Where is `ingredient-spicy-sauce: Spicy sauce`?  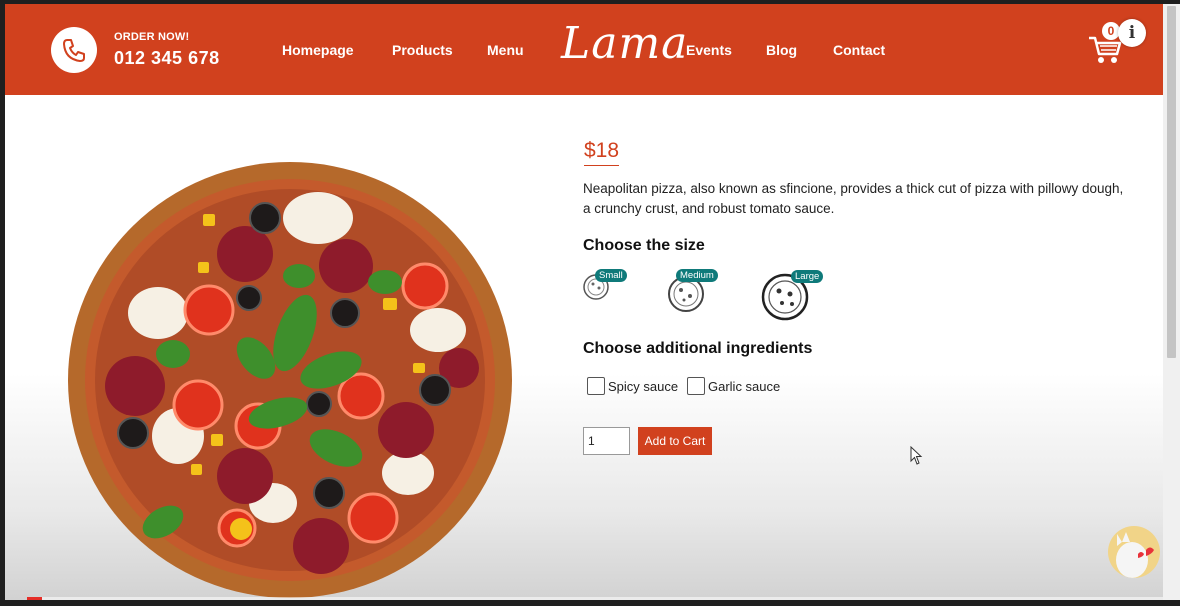
ingredient-spicy-sauce: Spicy sauce is located at coordinates (632, 386).